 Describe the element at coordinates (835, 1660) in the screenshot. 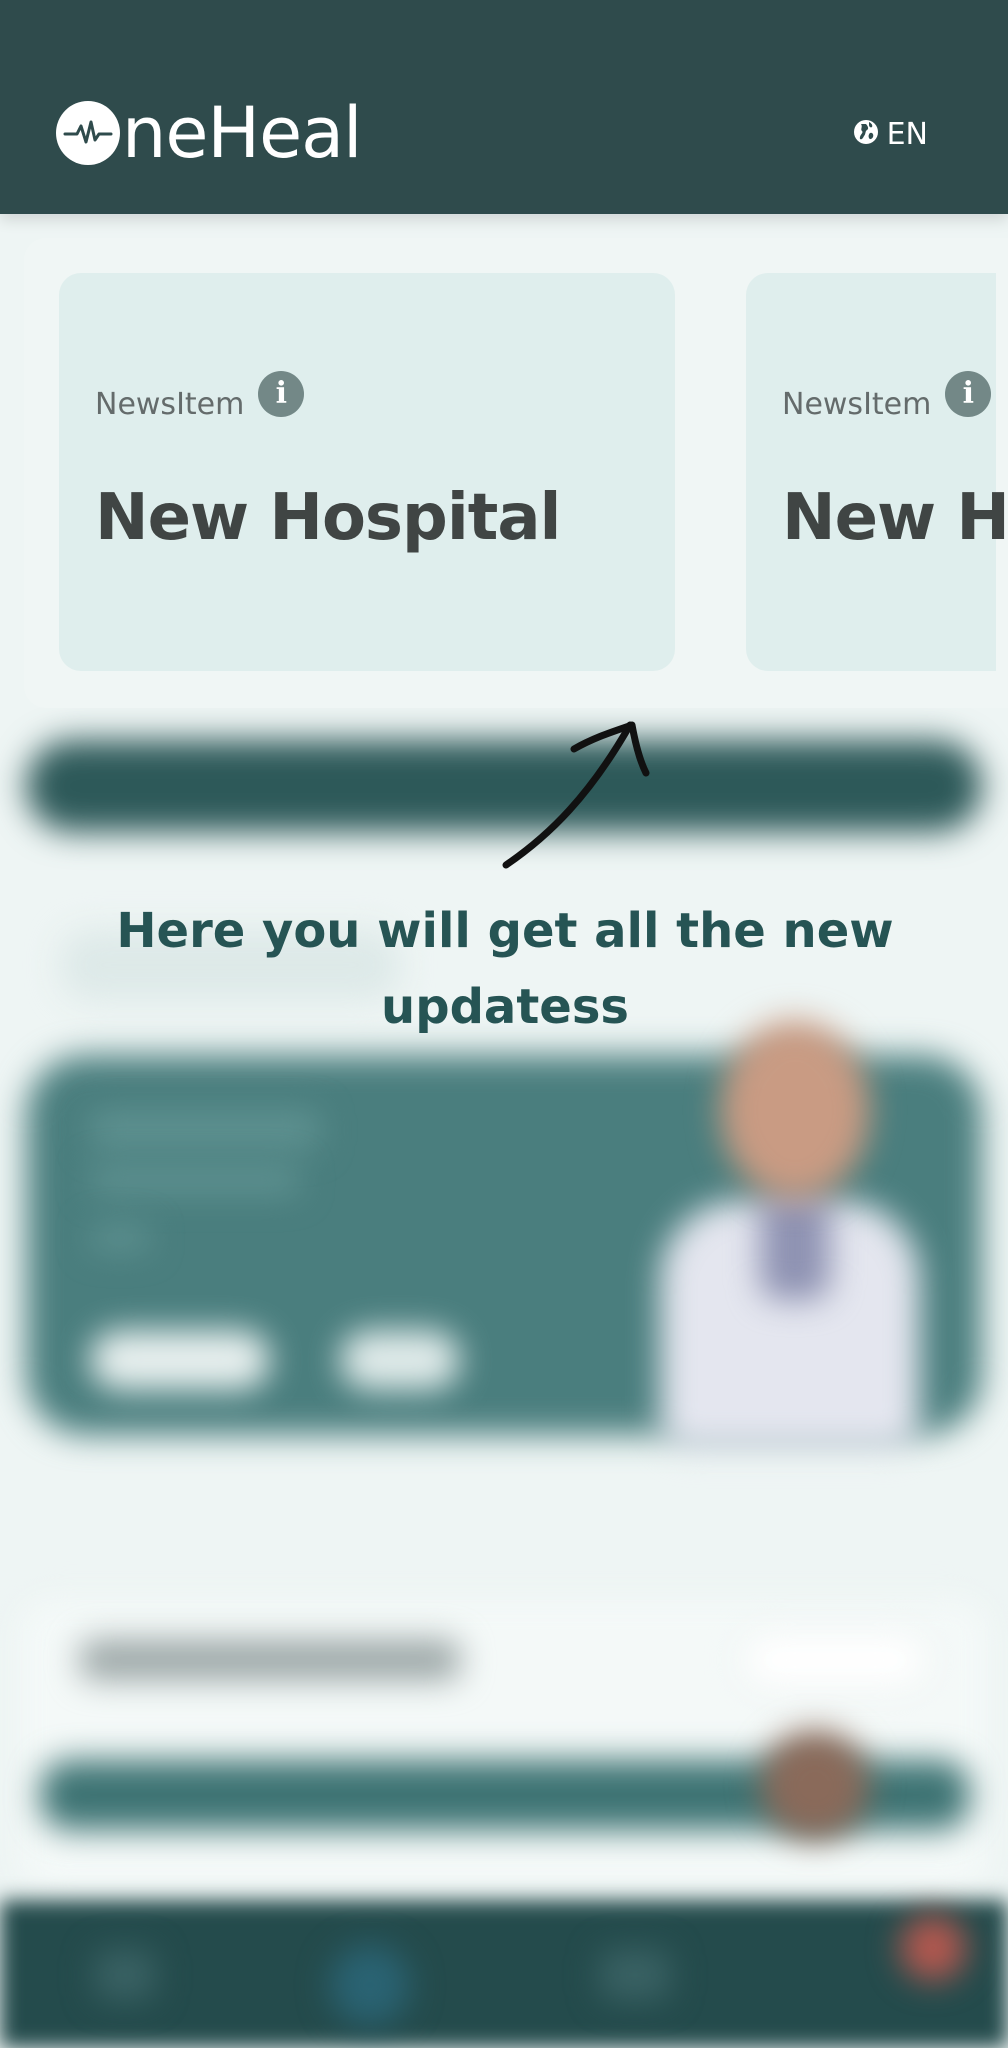

I see `blurred-view-all-pill` at that location.